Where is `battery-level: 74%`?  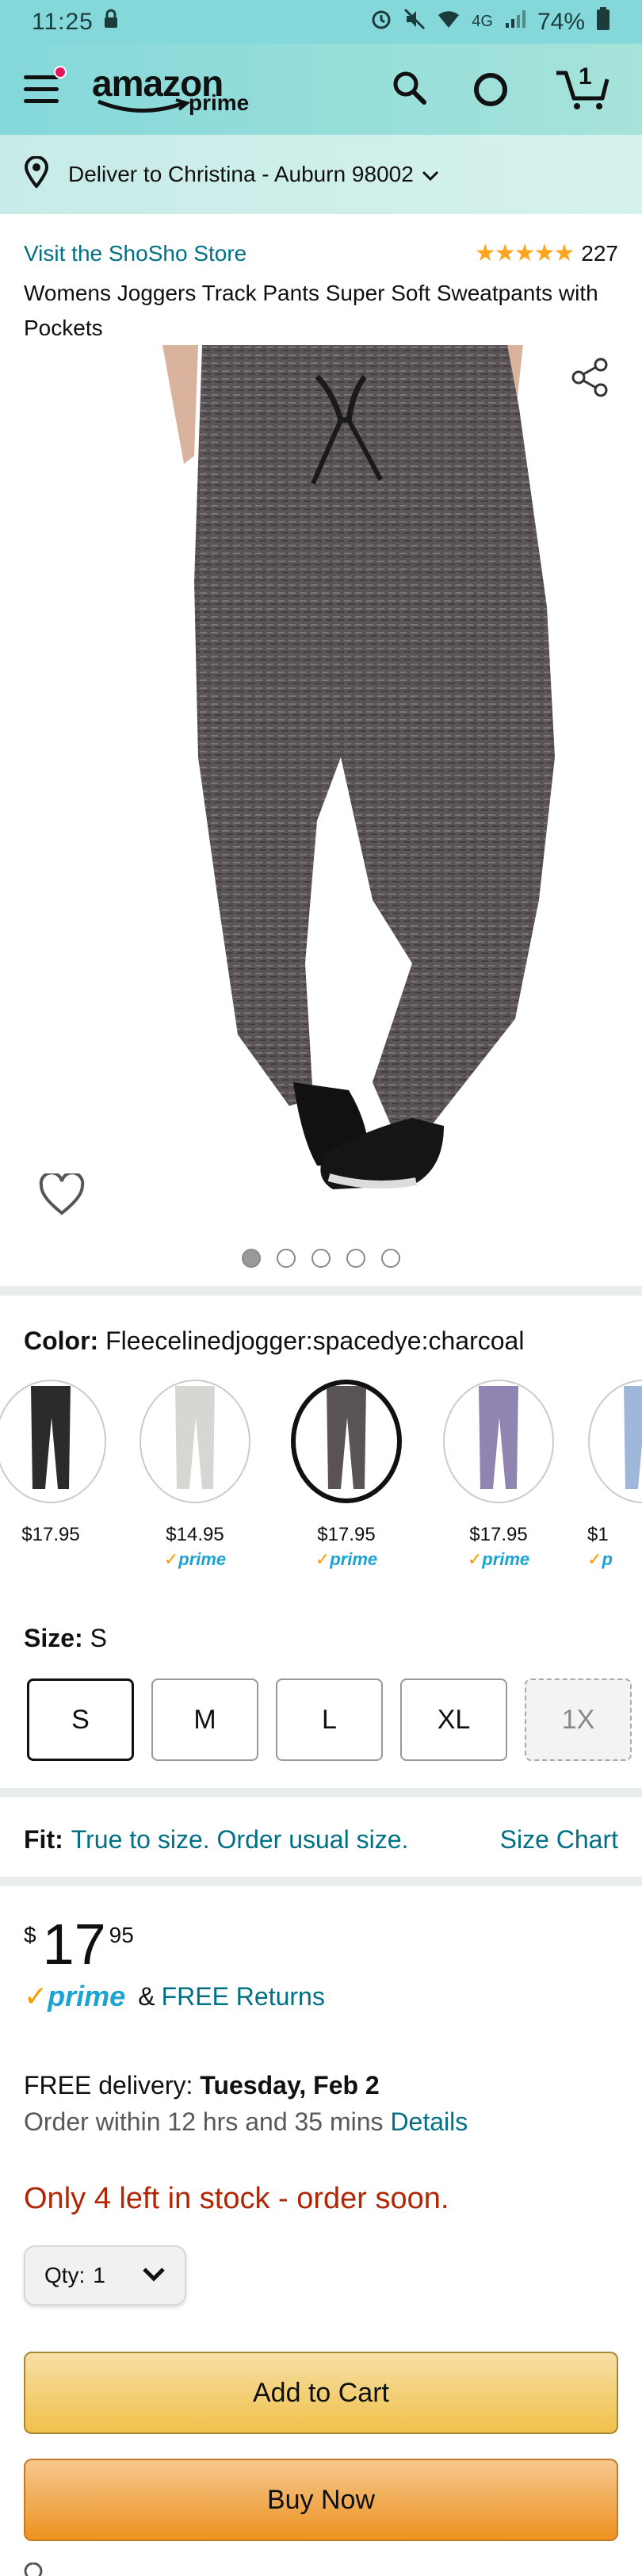
battery-level: 74% is located at coordinates (561, 21).